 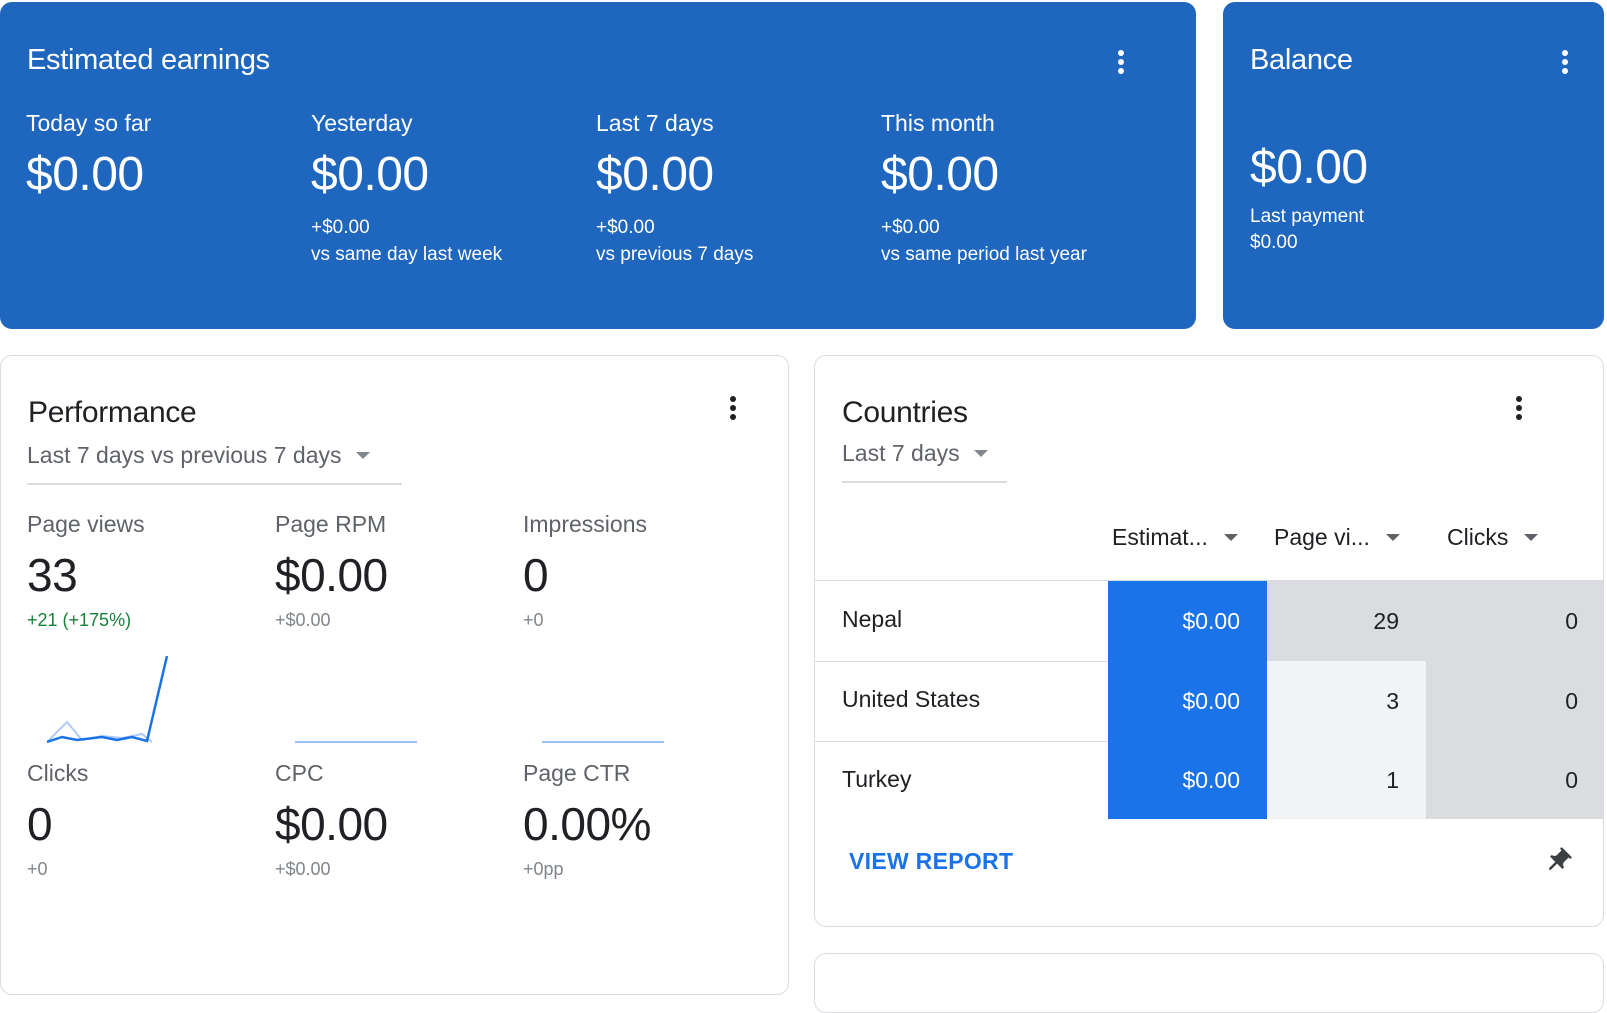 I want to click on metric-impressions-label: Impressions, so click(x=585, y=524).